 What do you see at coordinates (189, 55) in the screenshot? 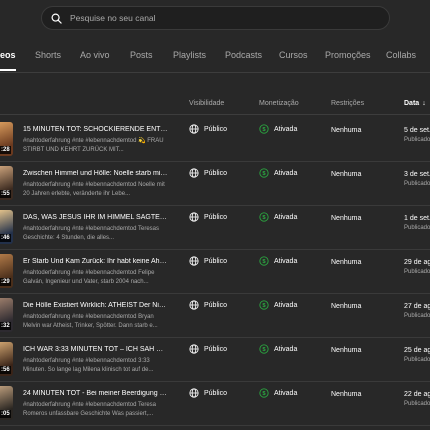
I see `tab-playlists: Playlists` at bounding box center [189, 55].